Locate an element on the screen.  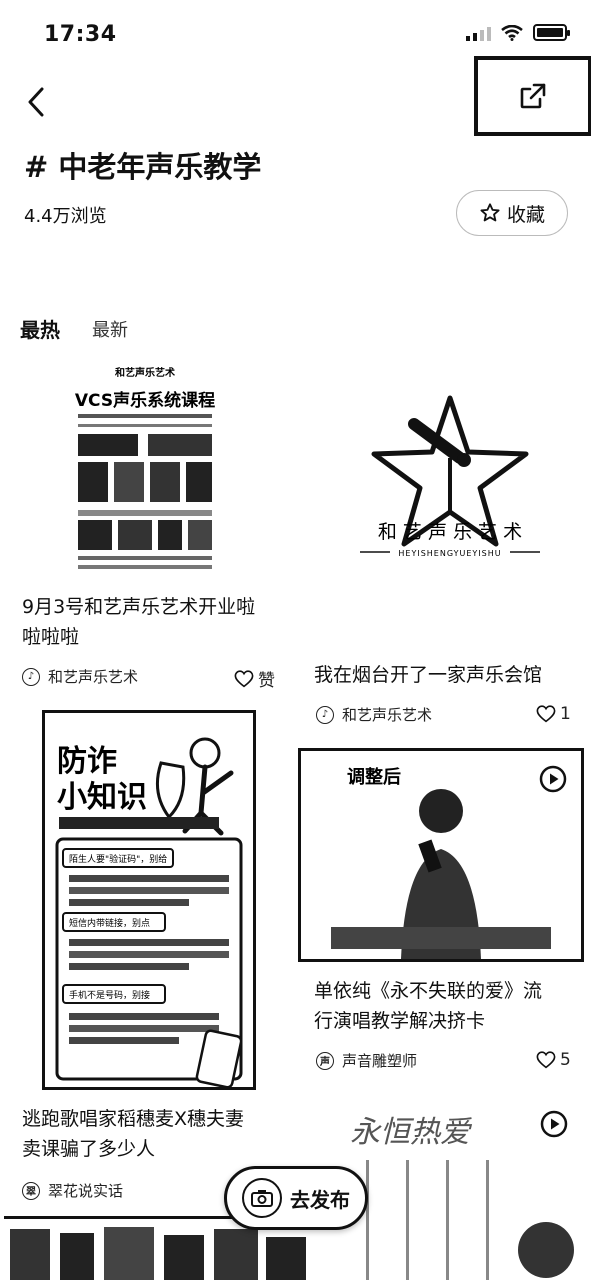
post-title: 单依纯《永不失联的爱》流 行演唱教学解决挤卡 is located at coordinates (449, 1006).